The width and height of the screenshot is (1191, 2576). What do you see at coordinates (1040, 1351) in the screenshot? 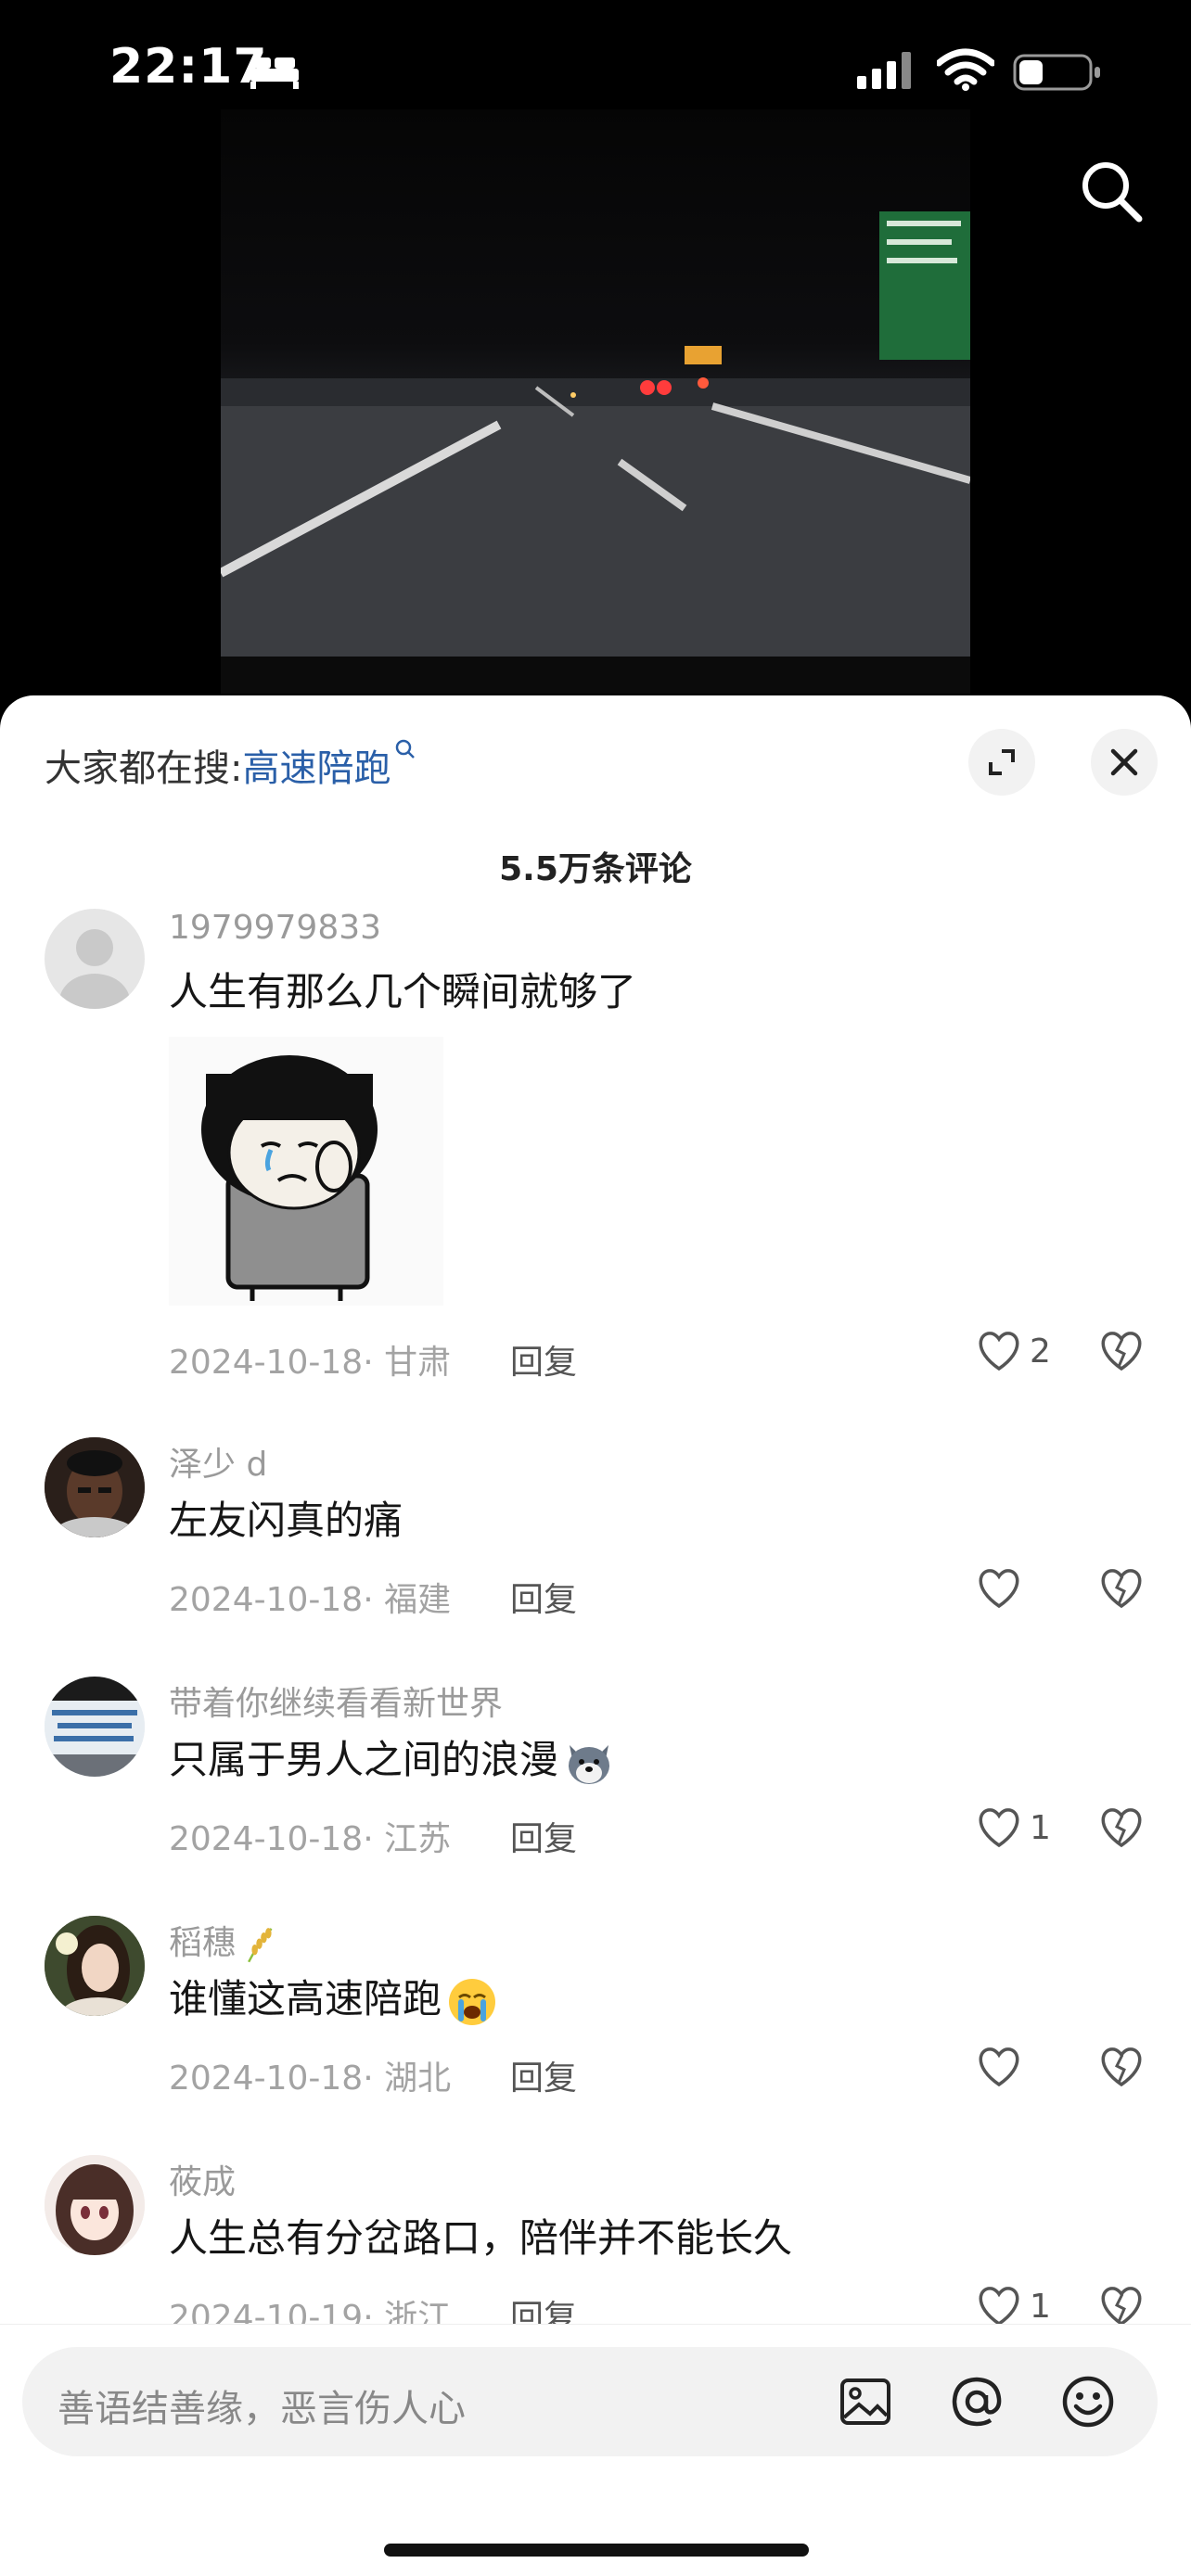
I see `like-count: 2` at bounding box center [1040, 1351].